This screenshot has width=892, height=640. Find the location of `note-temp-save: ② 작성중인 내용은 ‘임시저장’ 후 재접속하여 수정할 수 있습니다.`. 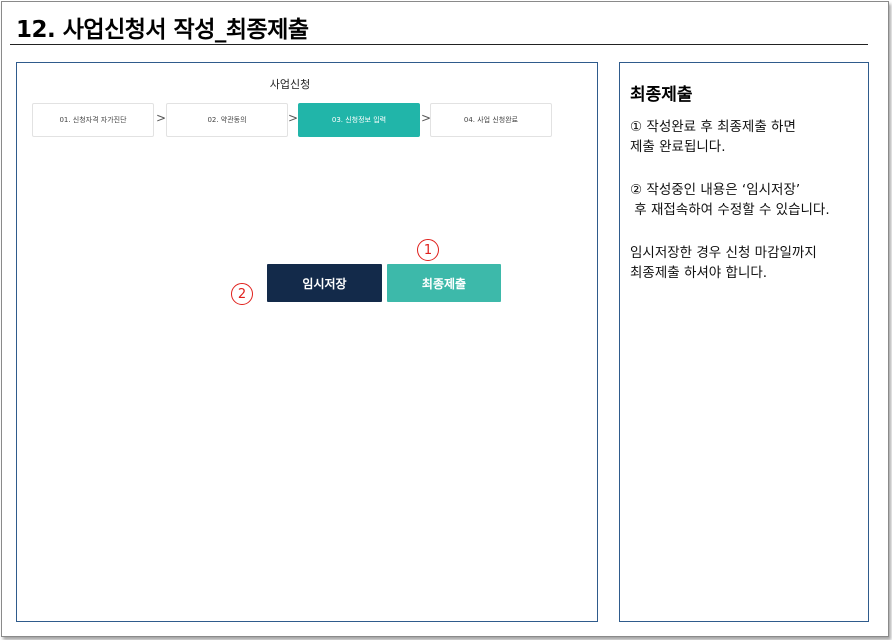

note-temp-save: ② 작성중인 내용은 ‘임시저장’ 후 재접속하여 수정할 수 있습니다. is located at coordinates (730, 200).